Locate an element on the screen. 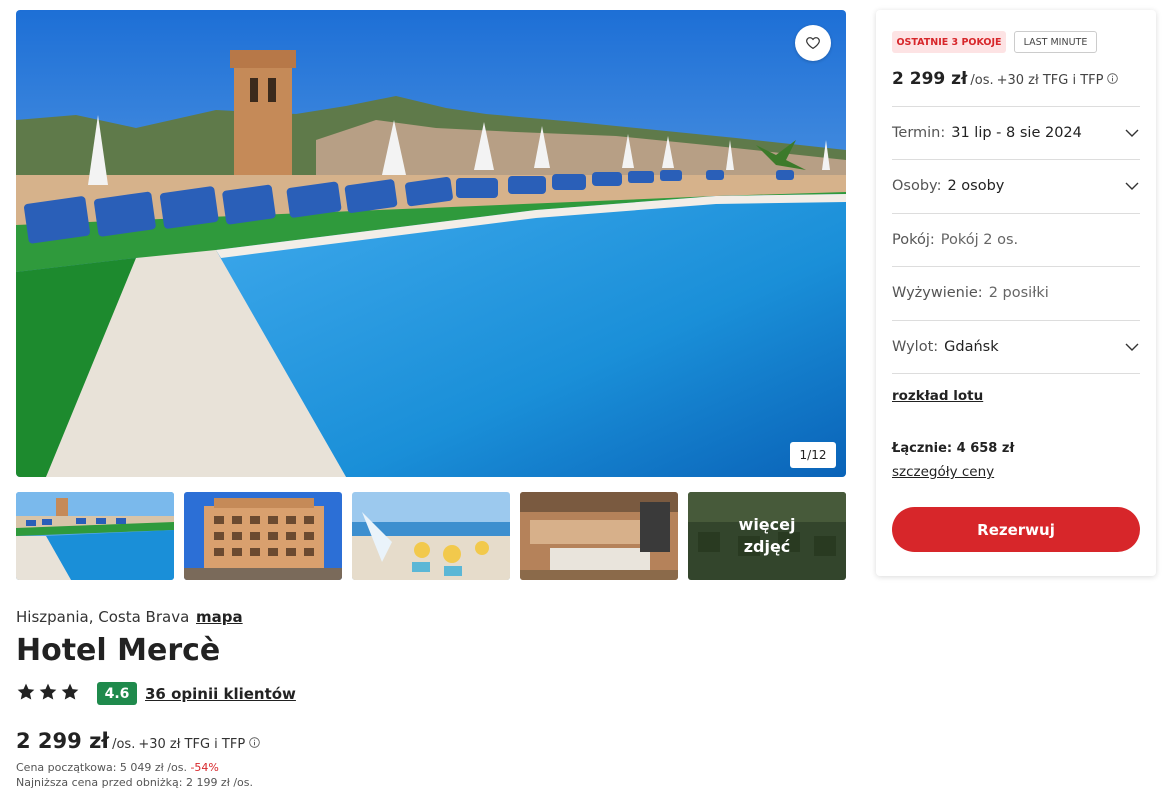 The height and width of the screenshot is (796, 1172). thumbnail-strip: więcej zdjęć is located at coordinates (431, 536).